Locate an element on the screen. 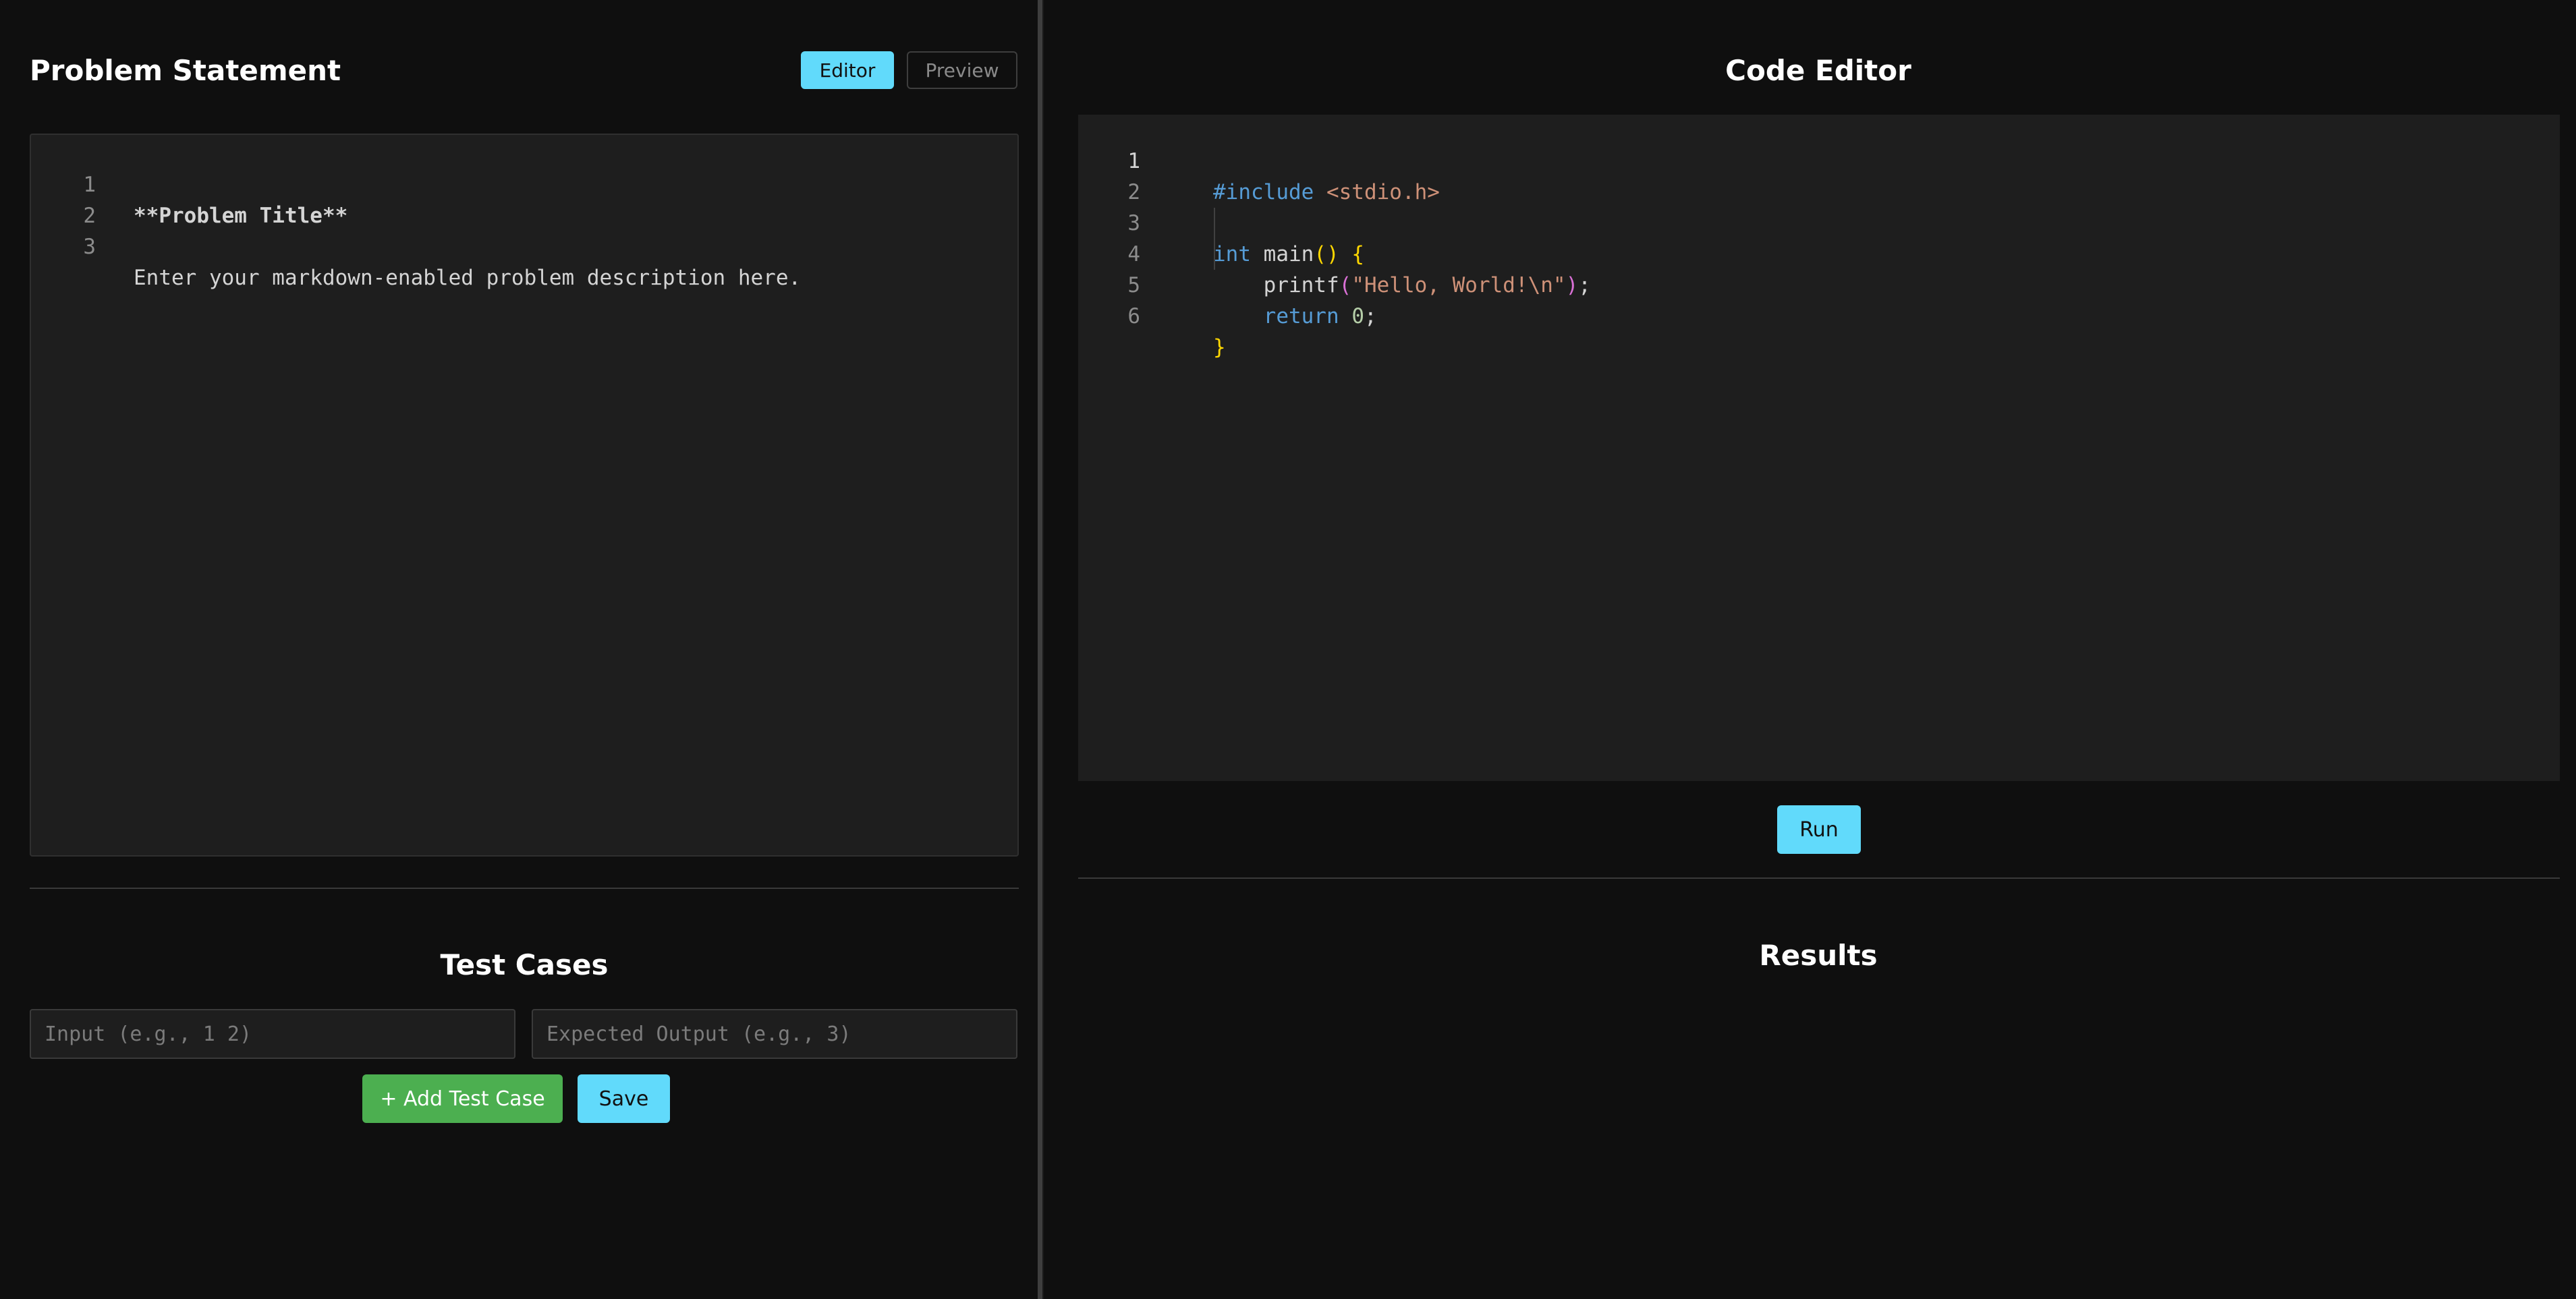  indent-guide is located at coordinates (1214, 239).